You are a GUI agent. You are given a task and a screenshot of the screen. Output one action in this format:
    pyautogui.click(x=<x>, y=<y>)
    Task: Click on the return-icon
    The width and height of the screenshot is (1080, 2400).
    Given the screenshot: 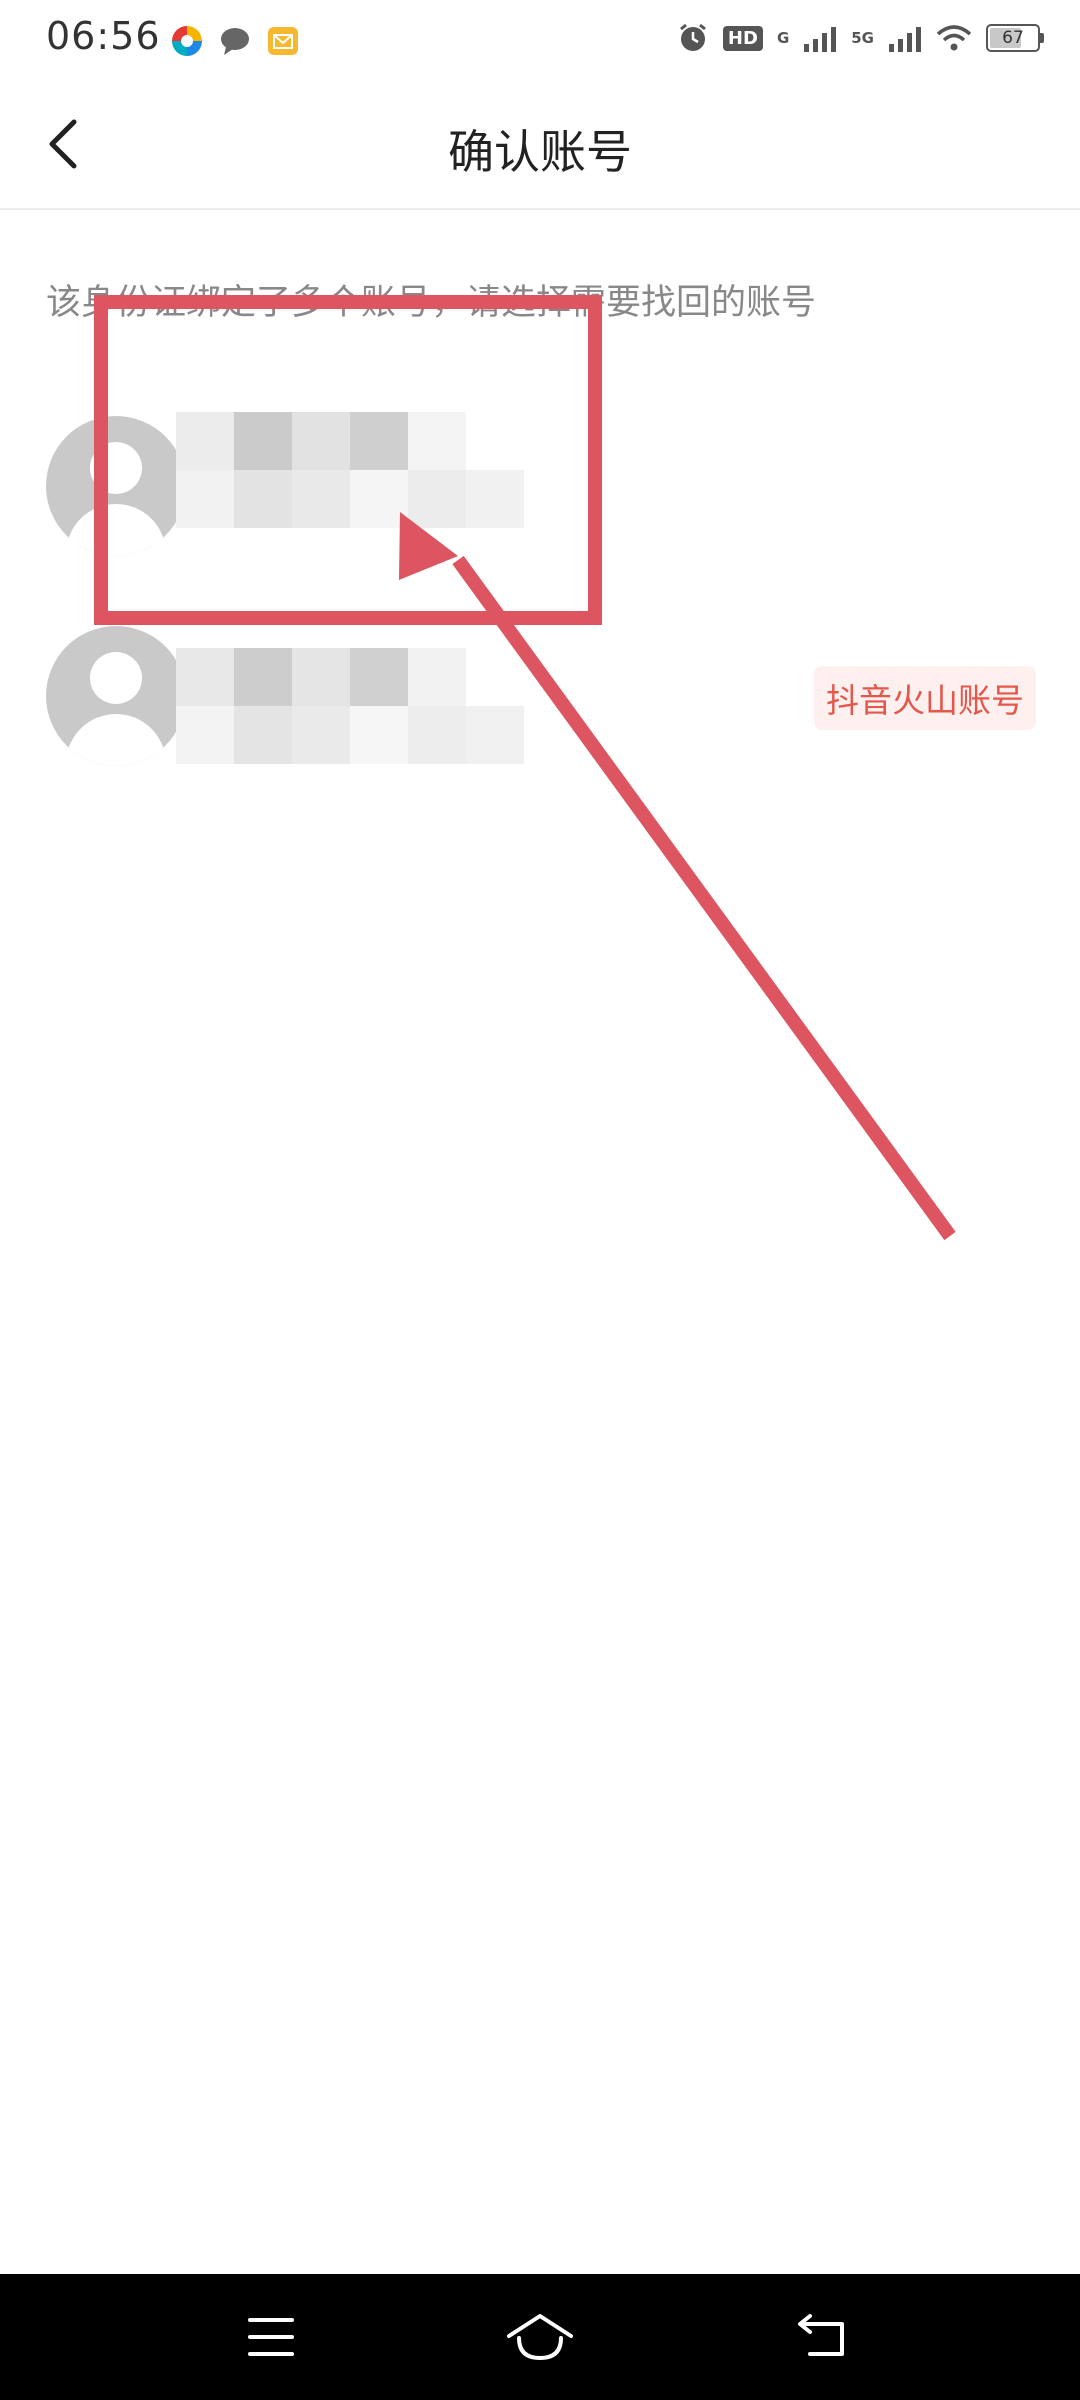 What is the action you would take?
    pyautogui.click(x=821, y=2335)
    